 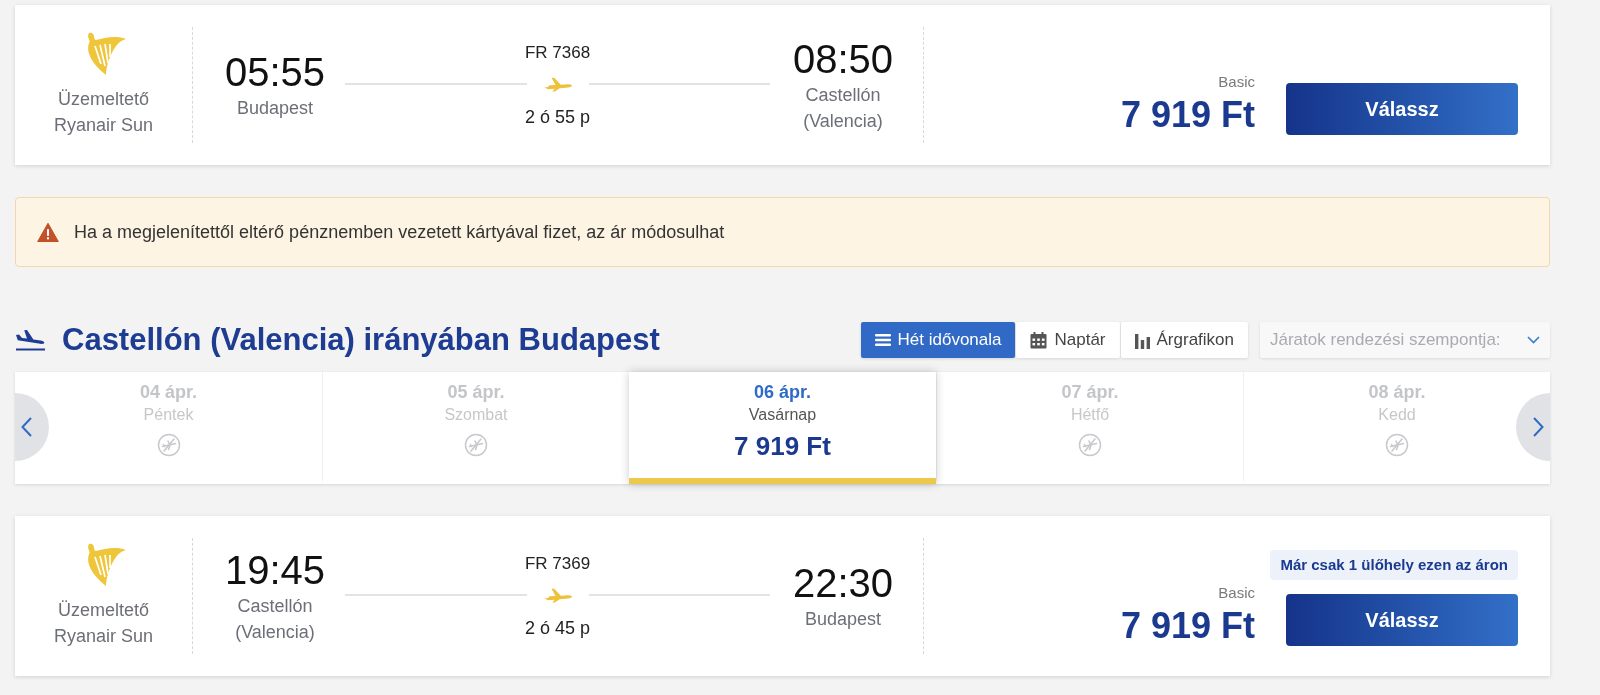 I want to click on chevron-left-icon, so click(x=26, y=427).